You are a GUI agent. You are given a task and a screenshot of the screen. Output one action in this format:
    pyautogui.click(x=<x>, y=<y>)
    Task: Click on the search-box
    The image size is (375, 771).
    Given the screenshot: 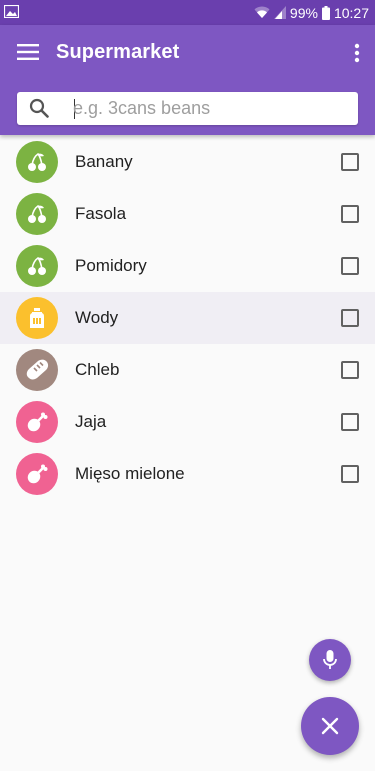 What is the action you would take?
    pyautogui.click(x=187, y=108)
    